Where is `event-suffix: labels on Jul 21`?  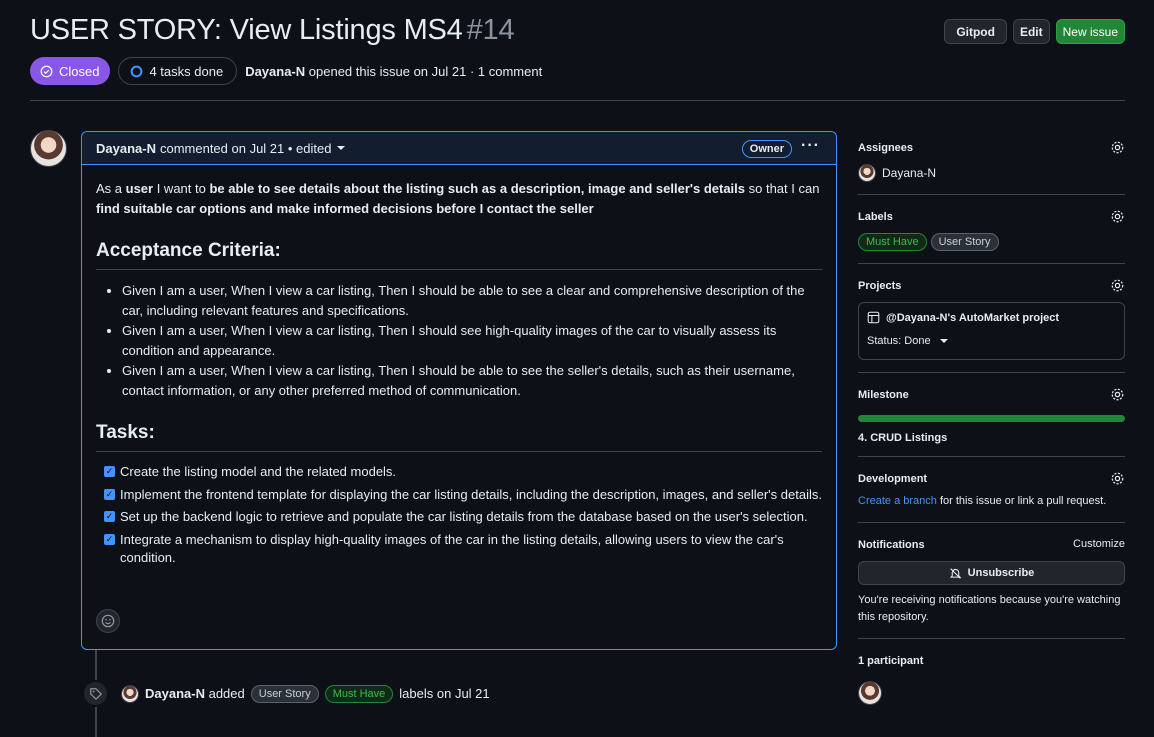
event-suffix: labels on Jul 21 is located at coordinates (444, 693).